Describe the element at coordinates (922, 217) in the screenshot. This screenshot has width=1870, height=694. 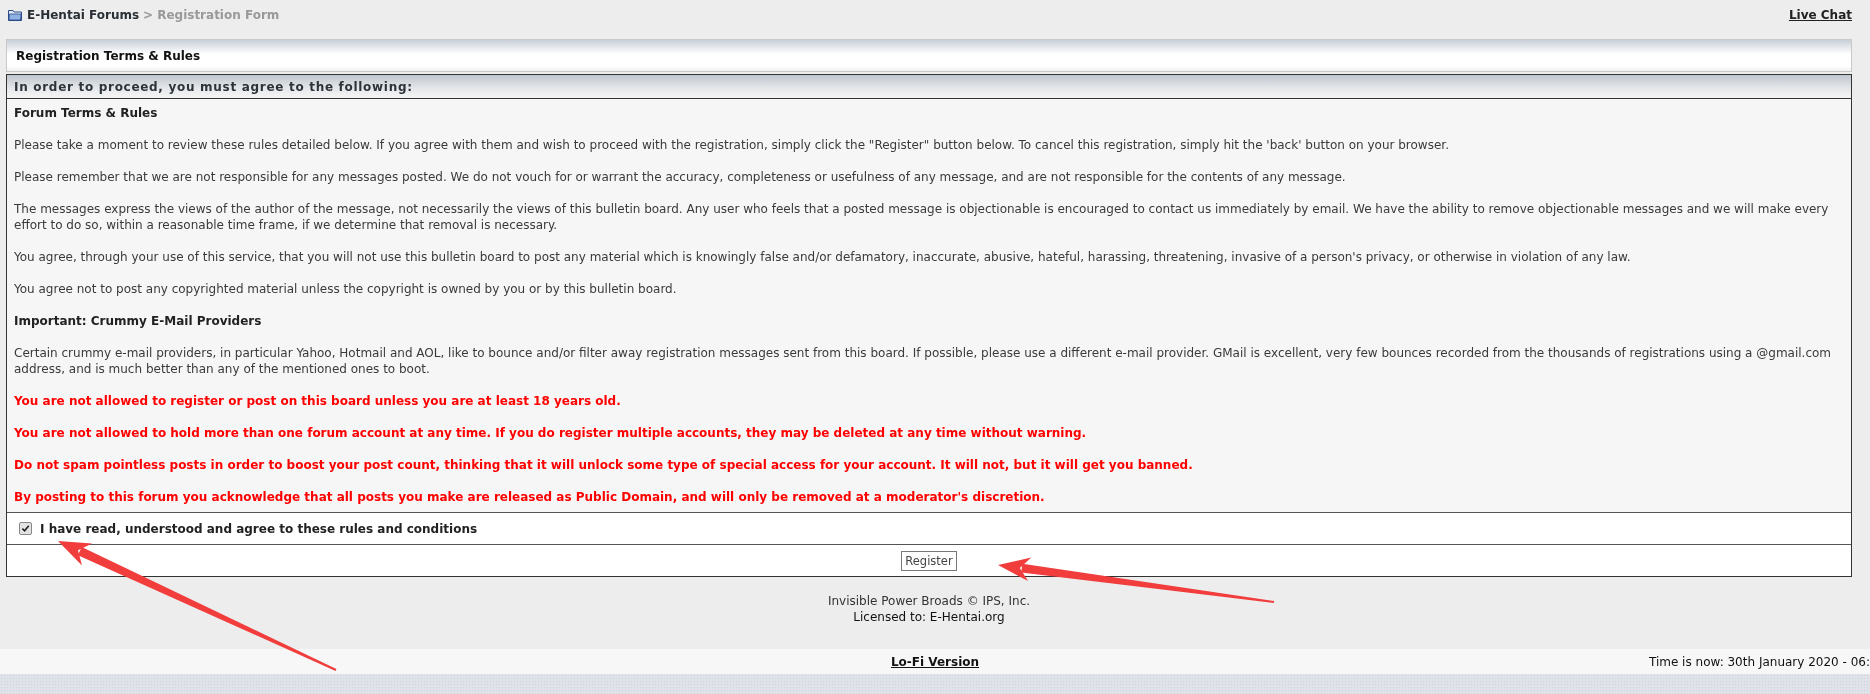
I see `terms-paragraph: The messages express the views of the author of the message, not necessarily the views of this bulletin board. Any user who feels that a posted message is objectionable is encouraged to contact us immediately by email. We have the ability to remove objectionable messages and we will make every effort to do so, within a reasonable time frame, if we determine that removal is necessary.` at that location.